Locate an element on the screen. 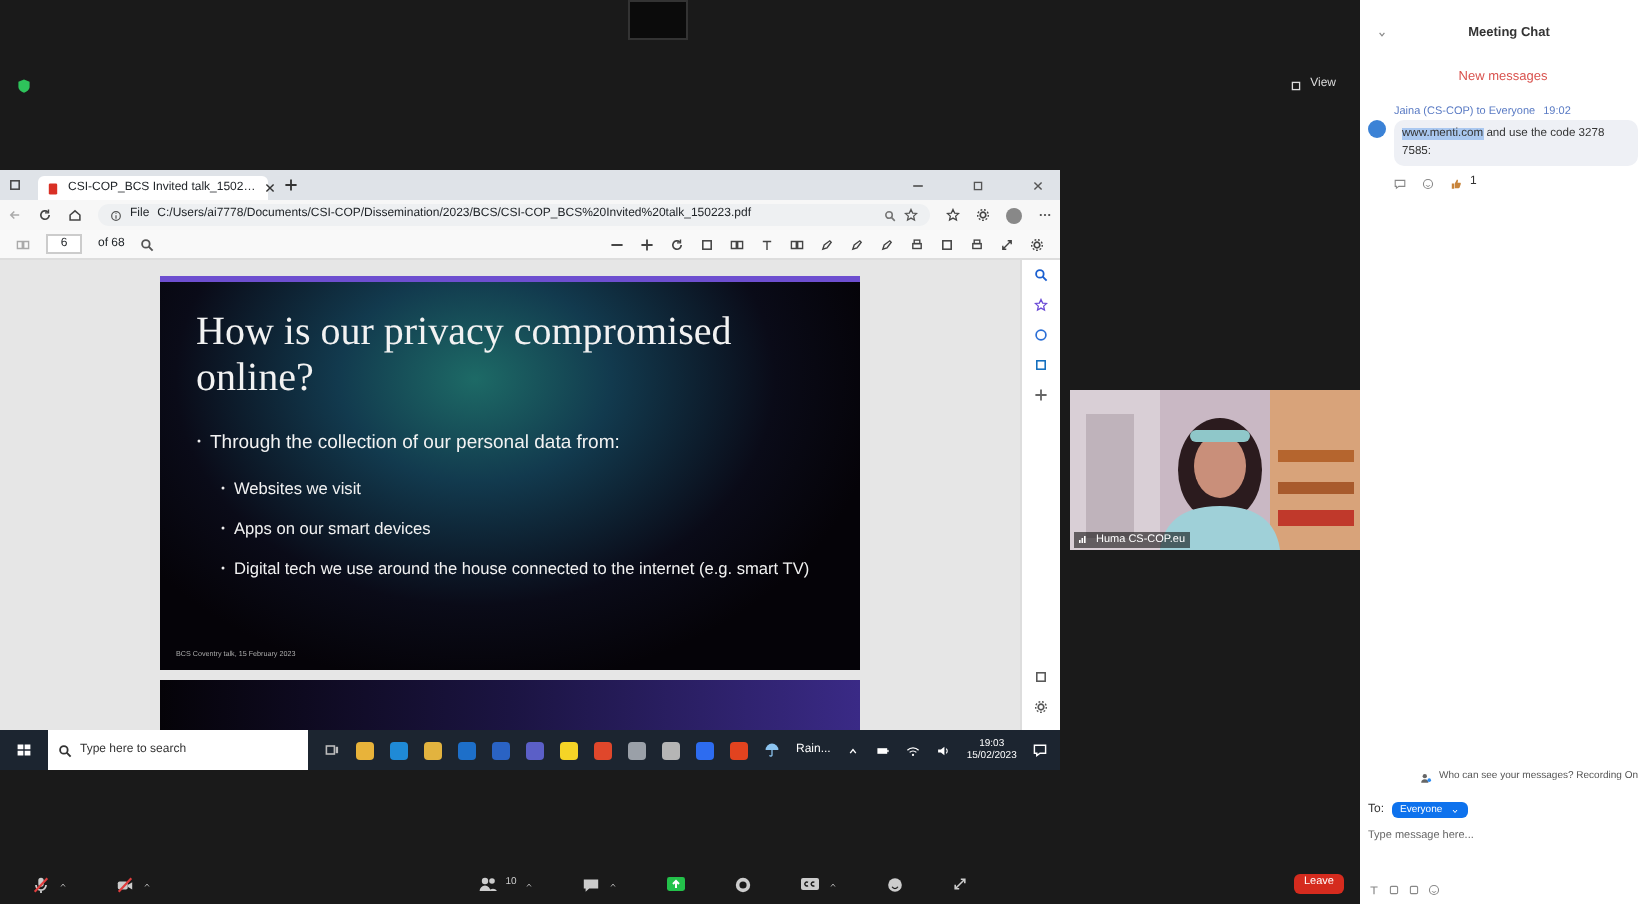 This screenshot has width=1646, height=904. chat-icon is located at coordinates (591, 884).